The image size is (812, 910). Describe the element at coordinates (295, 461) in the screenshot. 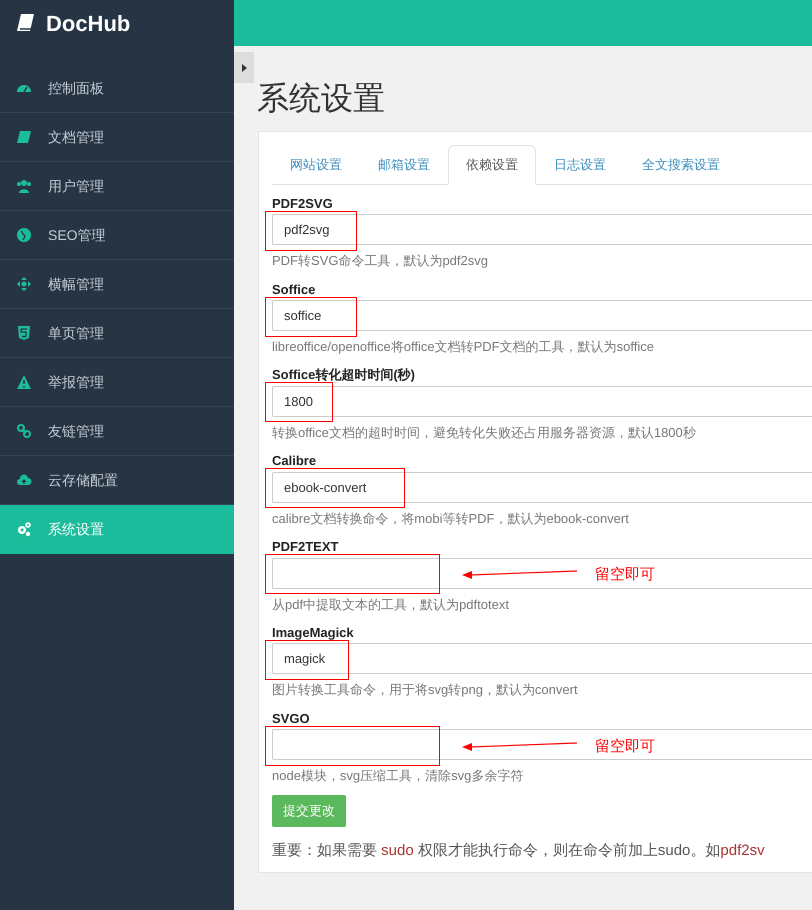

I see `field-label: Calibre` at that location.